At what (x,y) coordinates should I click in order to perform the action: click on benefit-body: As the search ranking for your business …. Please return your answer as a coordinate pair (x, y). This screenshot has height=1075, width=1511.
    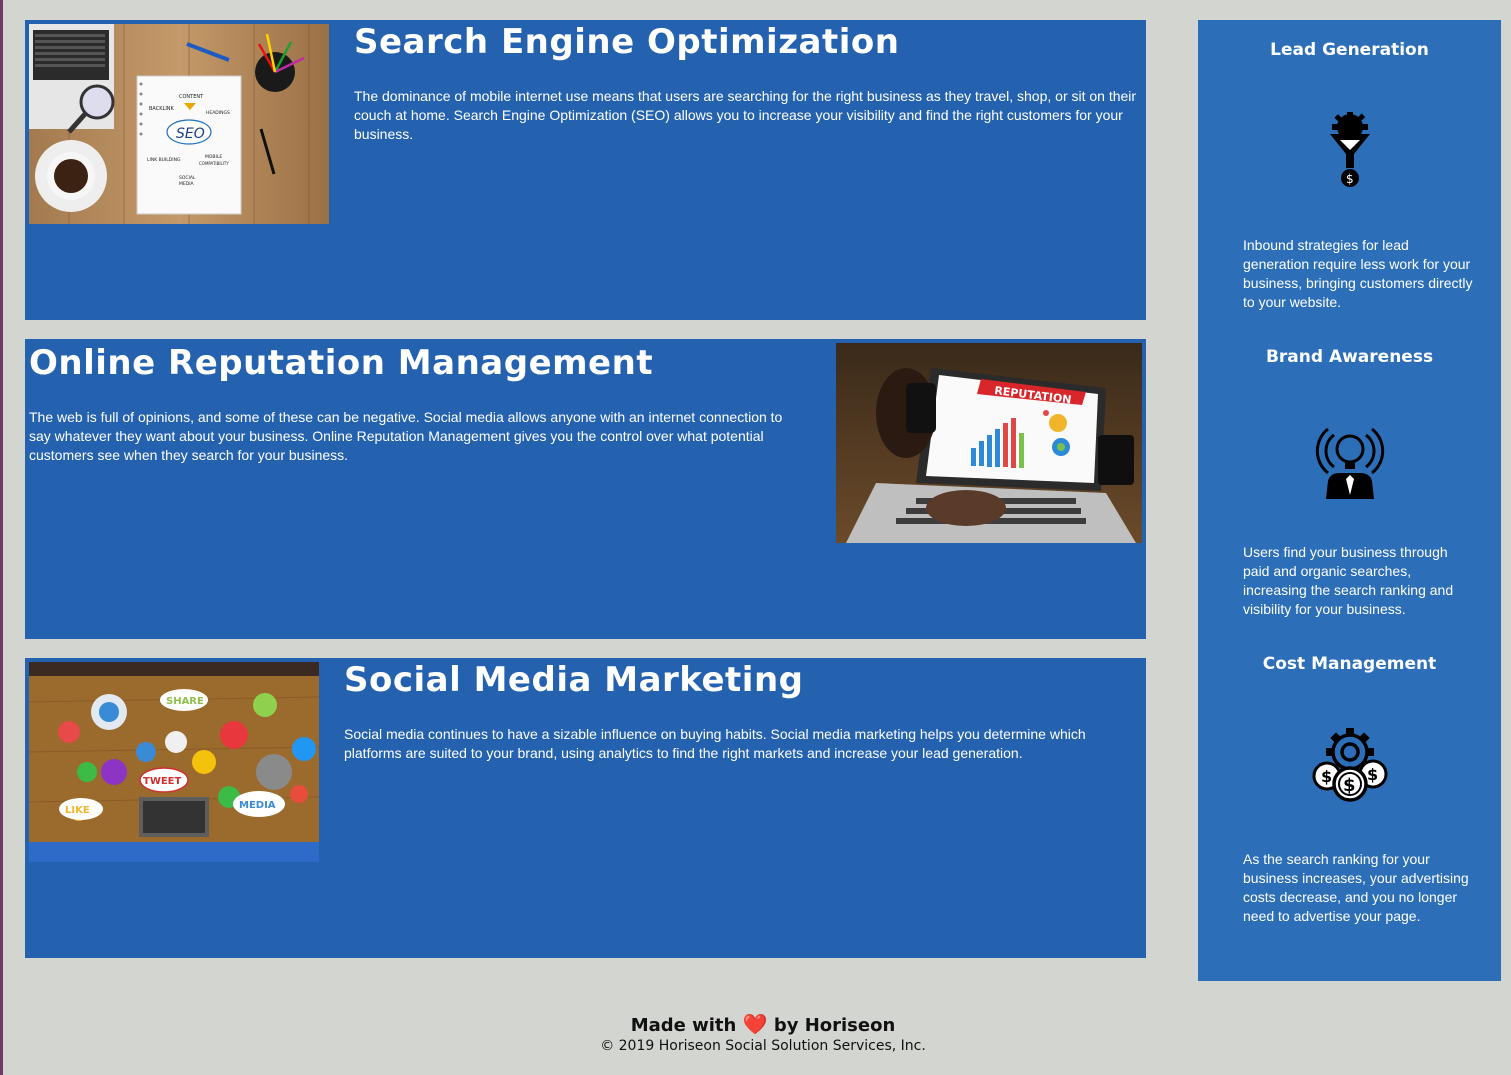
    Looking at the image, I should click on (1356, 887).